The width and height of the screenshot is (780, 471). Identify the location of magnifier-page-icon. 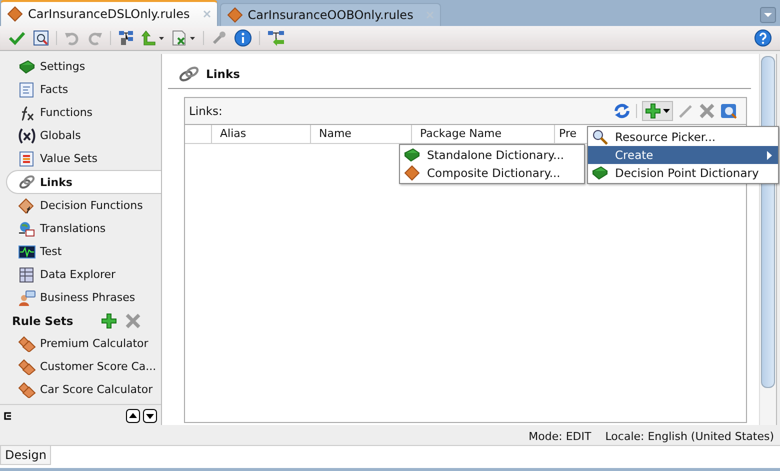
(41, 38).